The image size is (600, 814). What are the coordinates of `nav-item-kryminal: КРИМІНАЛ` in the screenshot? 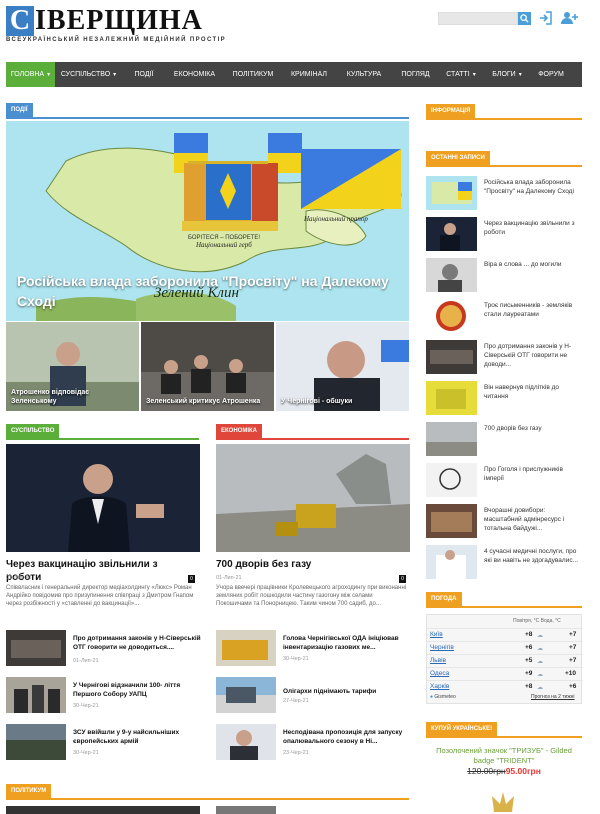 It's located at (309, 74).